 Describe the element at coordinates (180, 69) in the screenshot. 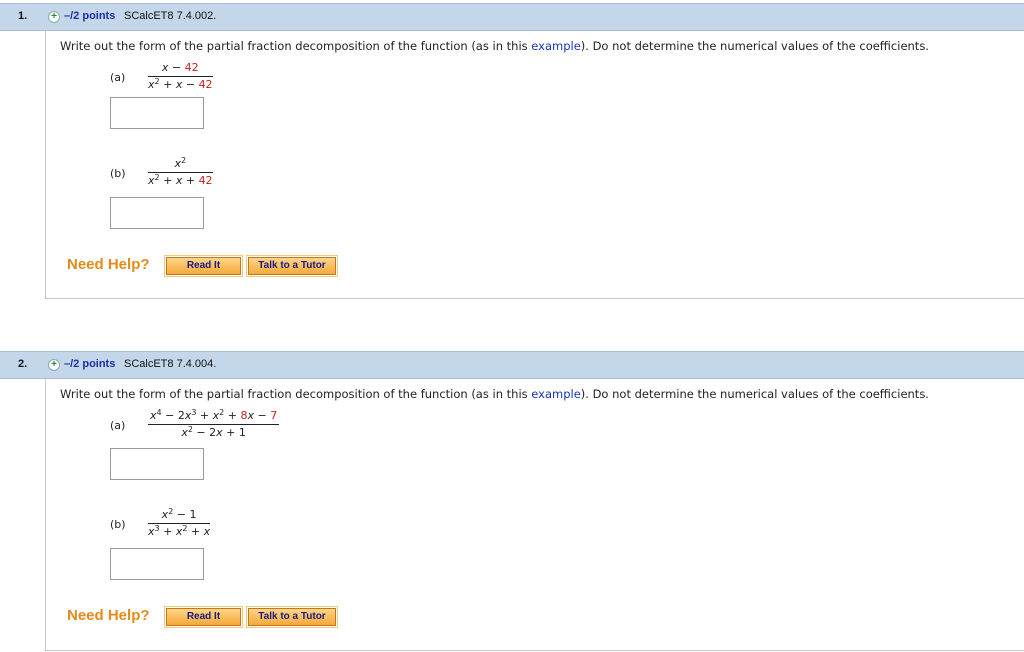

I see `numerator: x − 42` at that location.